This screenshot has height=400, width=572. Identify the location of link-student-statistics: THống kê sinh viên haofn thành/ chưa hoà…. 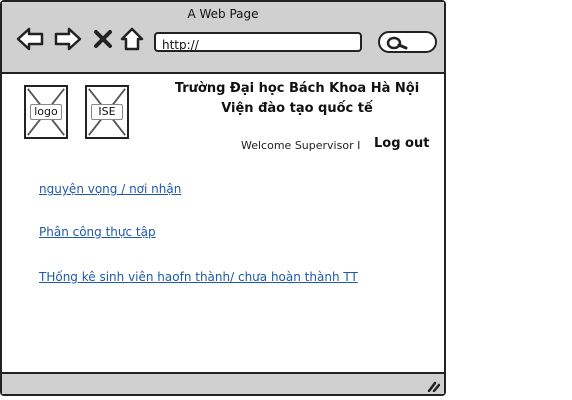
(198, 277).